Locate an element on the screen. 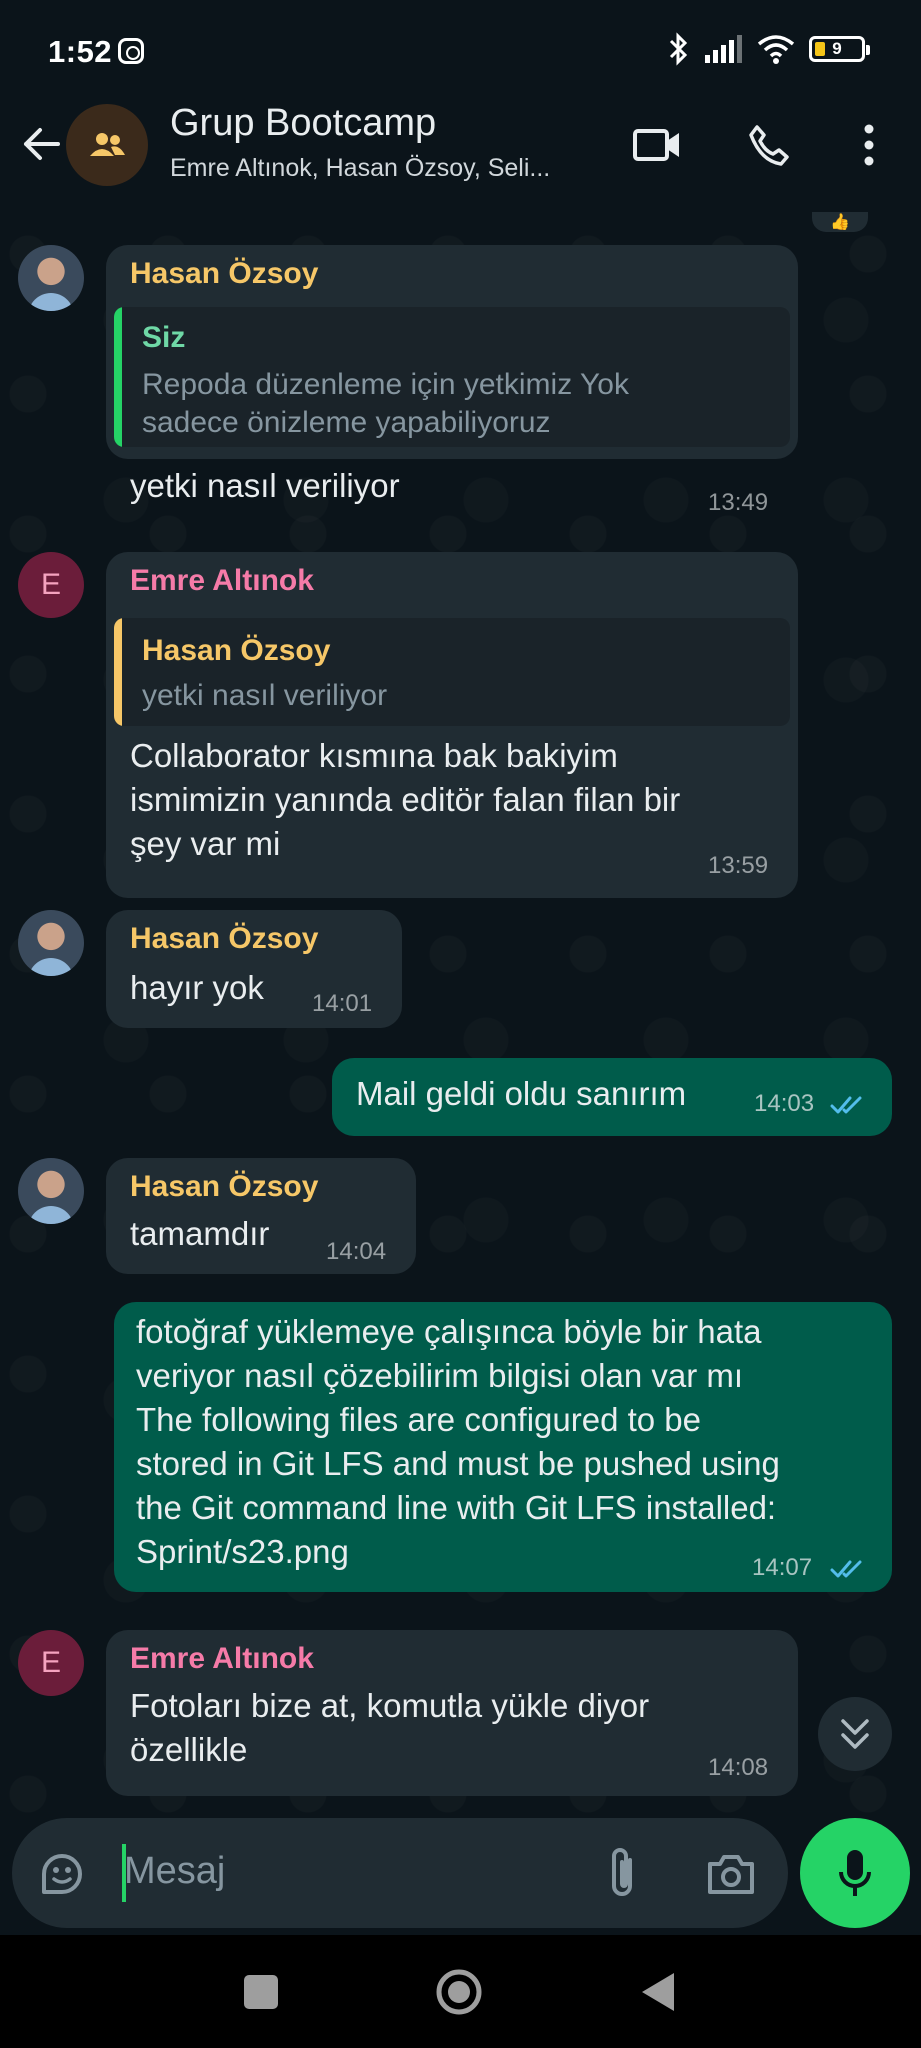  mic-icon is located at coordinates (855, 1873).